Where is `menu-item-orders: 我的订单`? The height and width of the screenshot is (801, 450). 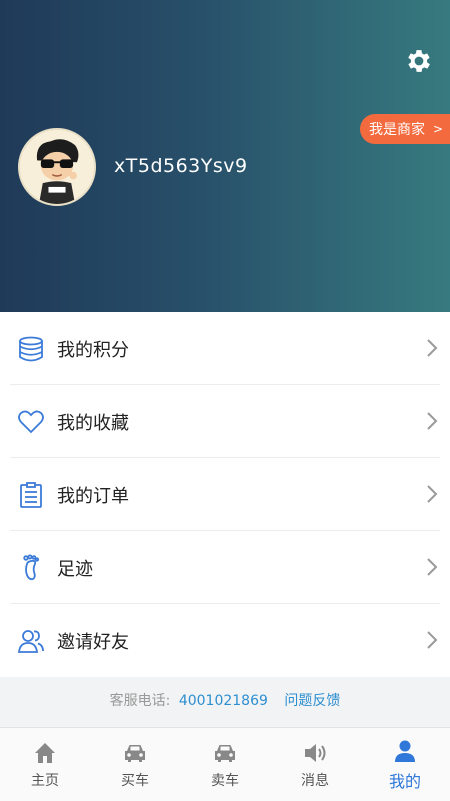 menu-item-orders: 我的订单 is located at coordinates (225, 494).